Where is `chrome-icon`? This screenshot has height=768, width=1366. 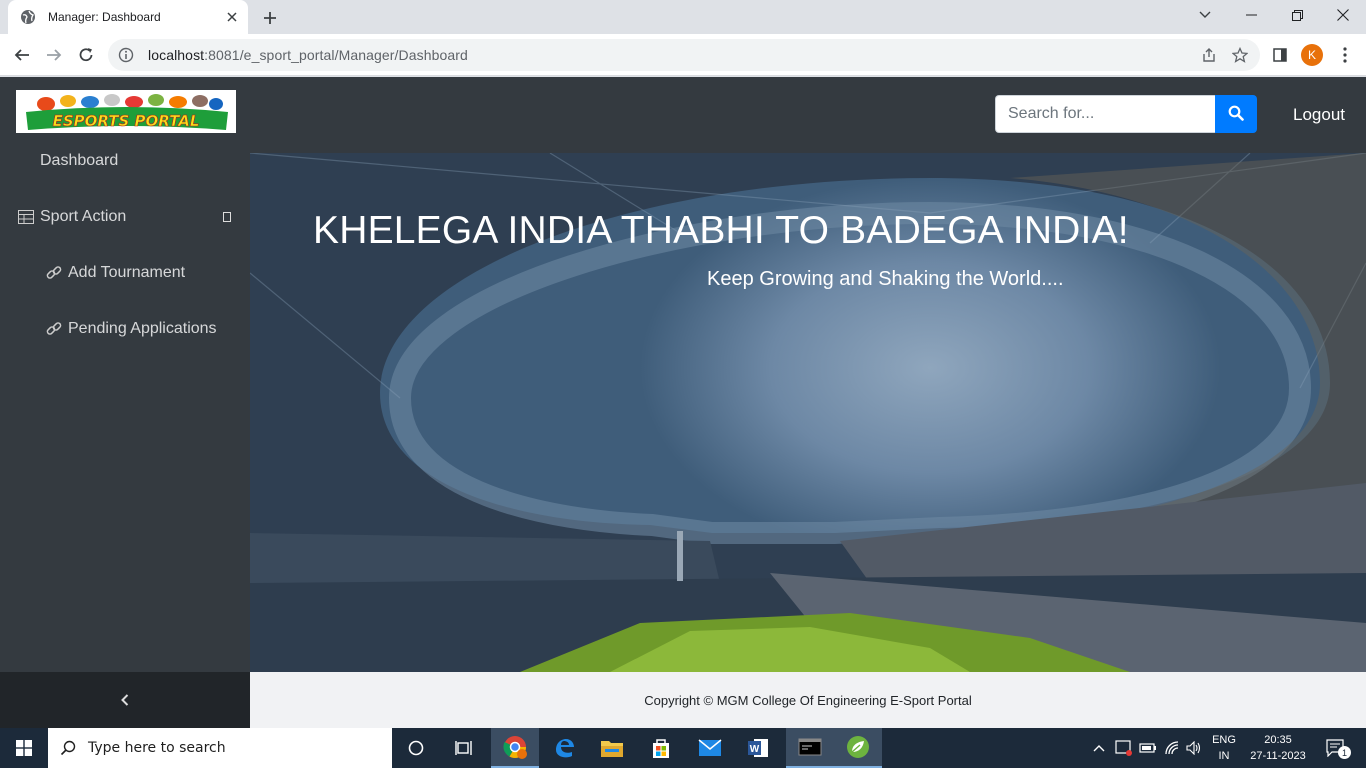 chrome-icon is located at coordinates (515, 747).